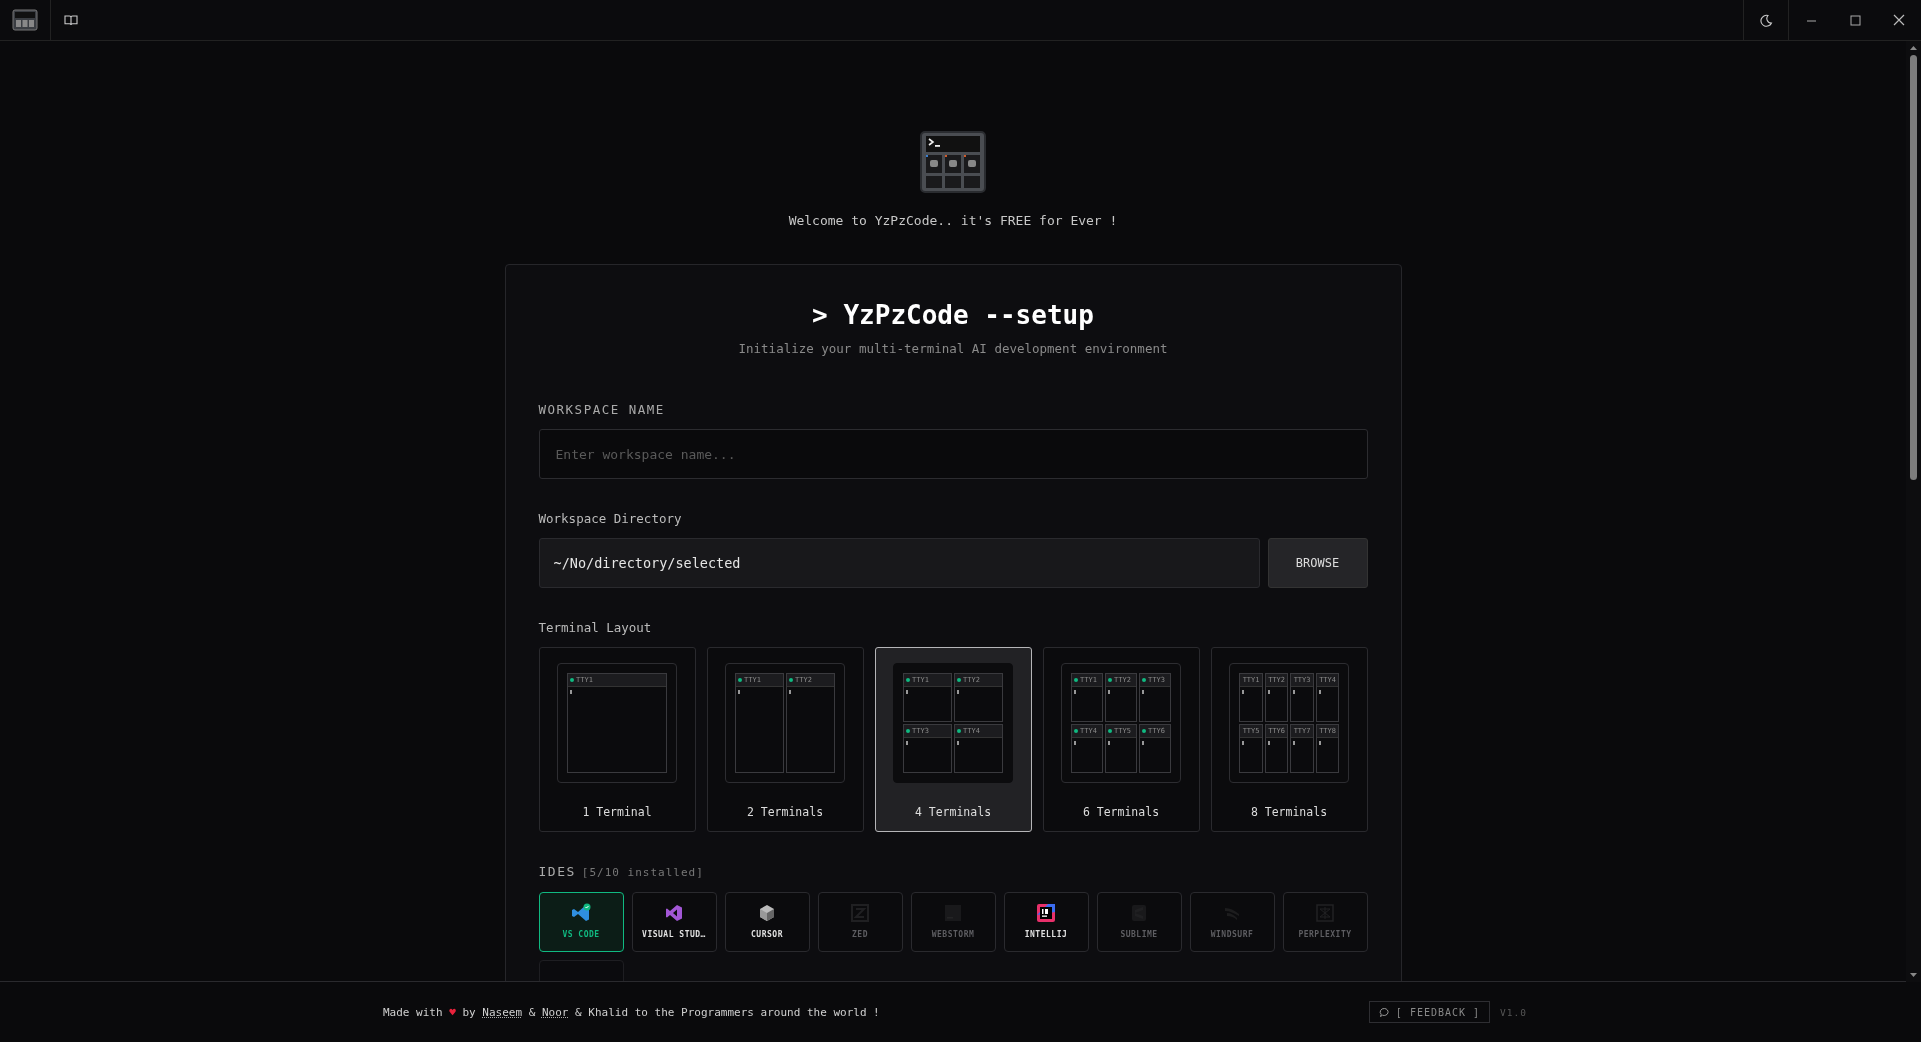  I want to click on layout-label: 4 Terminals, so click(953, 812).